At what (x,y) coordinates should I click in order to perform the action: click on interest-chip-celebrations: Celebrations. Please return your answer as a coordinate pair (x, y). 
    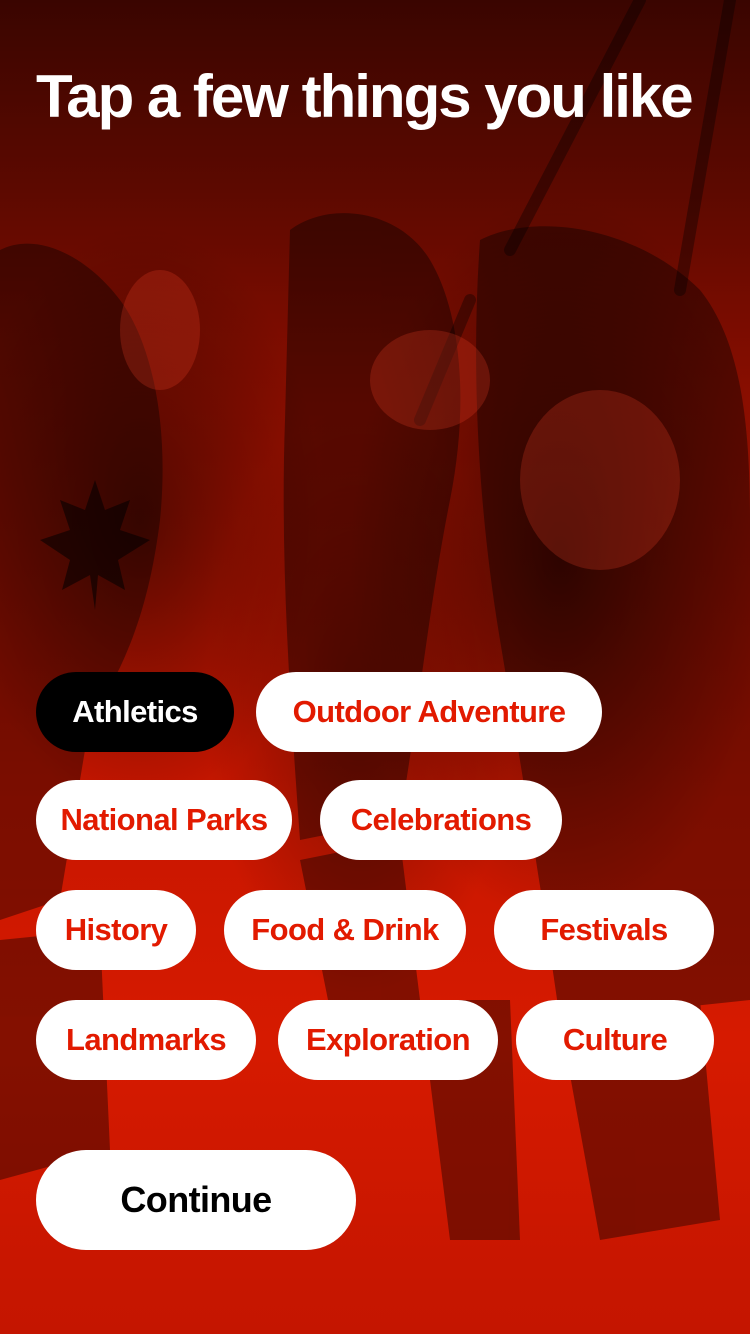
    Looking at the image, I should click on (441, 820).